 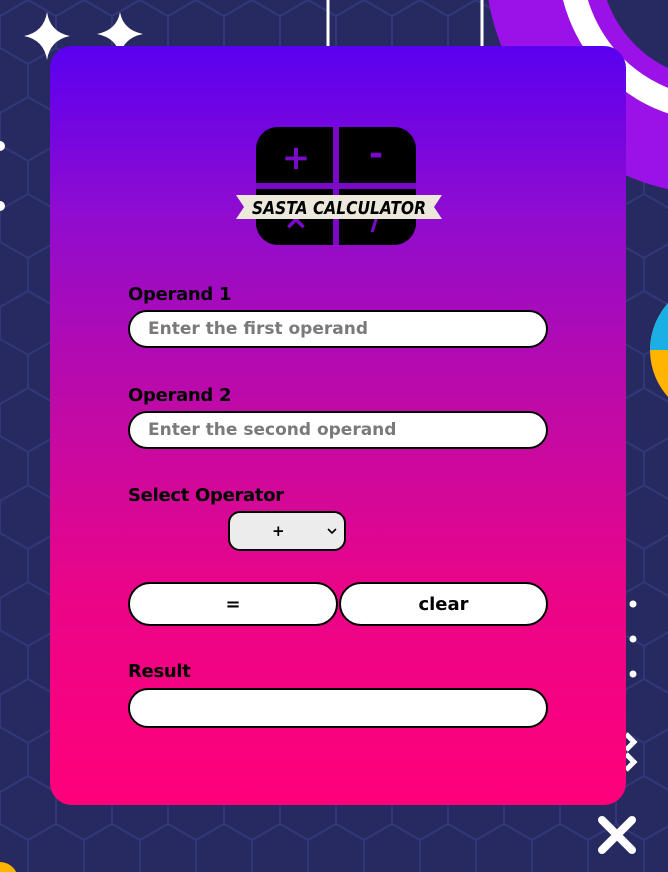 What do you see at coordinates (180, 294) in the screenshot?
I see `operand1-label: Operand 1` at bounding box center [180, 294].